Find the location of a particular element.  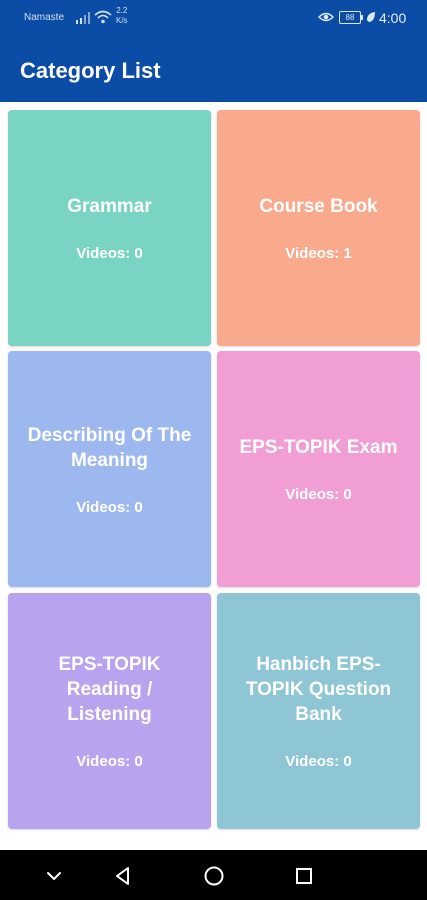

battery-icon: 88 is located at coordinates (351, 17).